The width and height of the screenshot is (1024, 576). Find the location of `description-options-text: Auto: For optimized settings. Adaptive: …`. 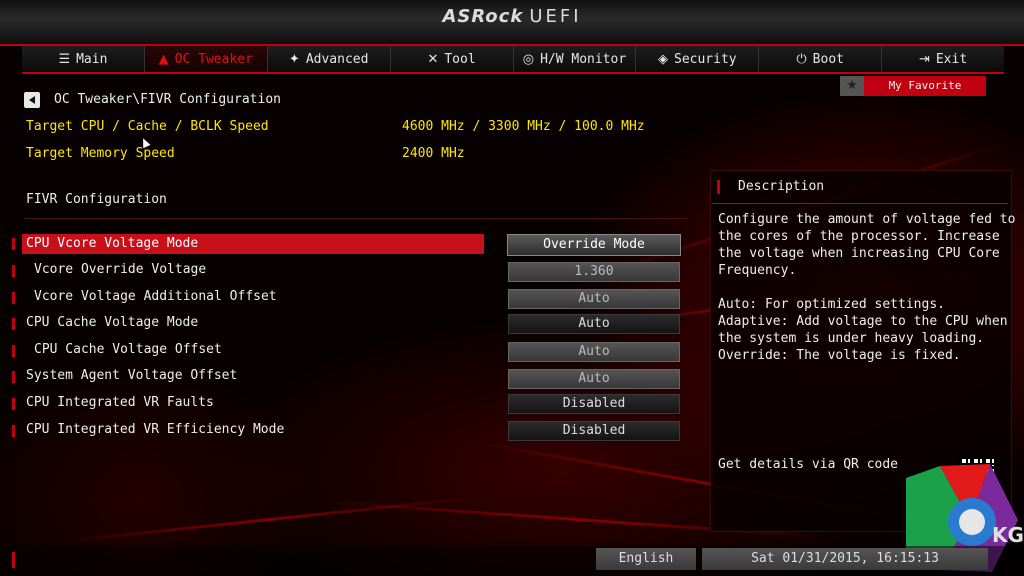

description-options-text: Auto: For optimized settings. Adaptive: … is located at coordinates (863, 330).